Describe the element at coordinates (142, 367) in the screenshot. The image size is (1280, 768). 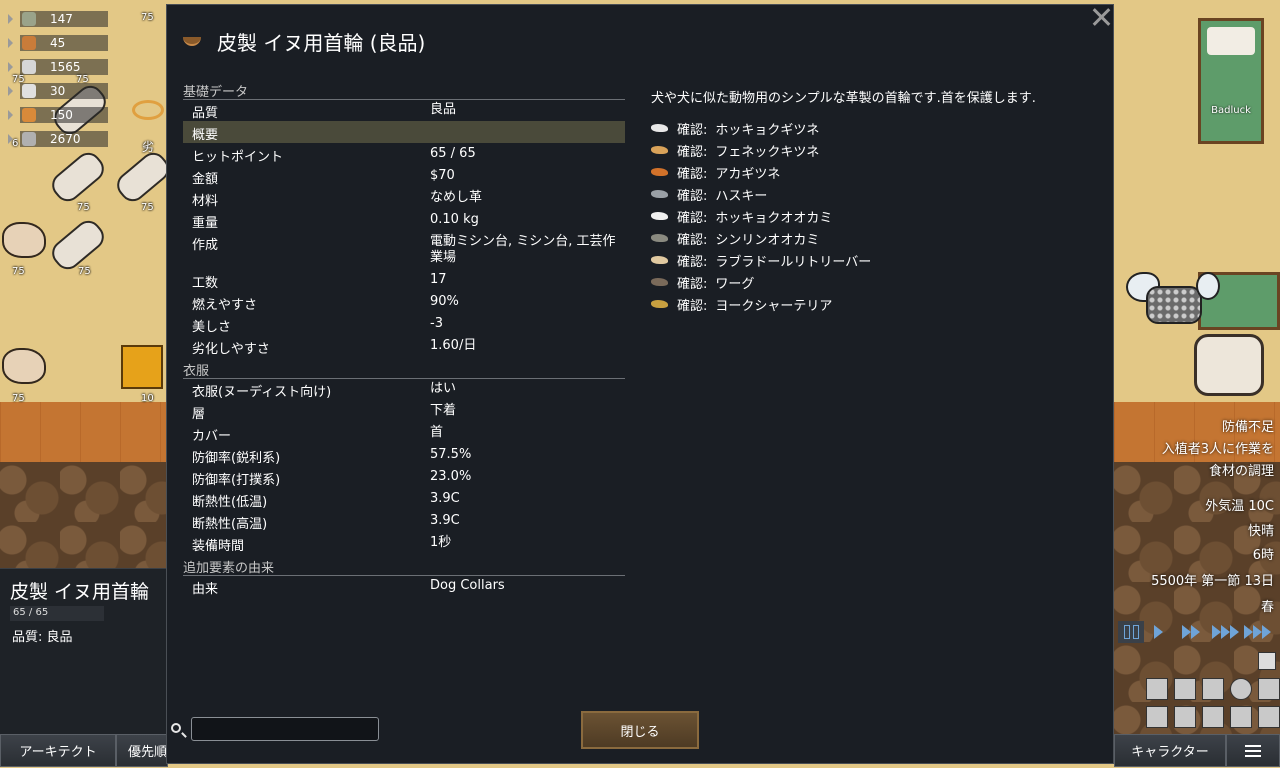
I see `crate` at that location.